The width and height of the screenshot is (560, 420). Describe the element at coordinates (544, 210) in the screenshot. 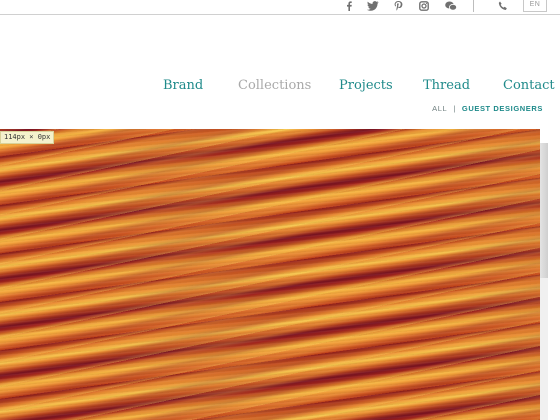

I see `side-thumbnail-strip` at that location.